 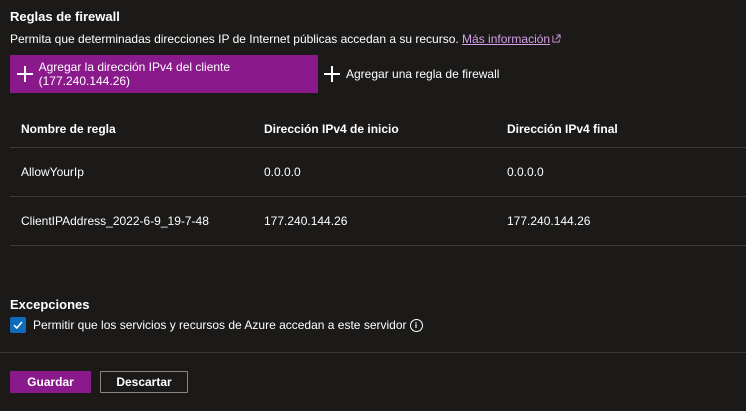 I want to click on end-ip-cell: 177.240.144.26, so click(x=549, y=221).